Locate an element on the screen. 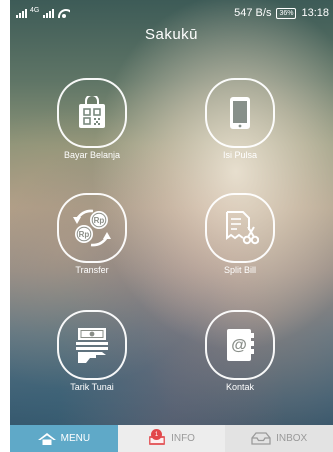 The width and height of the screenshot is (333, 452). tab-label: INBOX is located at coordinates (292, 438).